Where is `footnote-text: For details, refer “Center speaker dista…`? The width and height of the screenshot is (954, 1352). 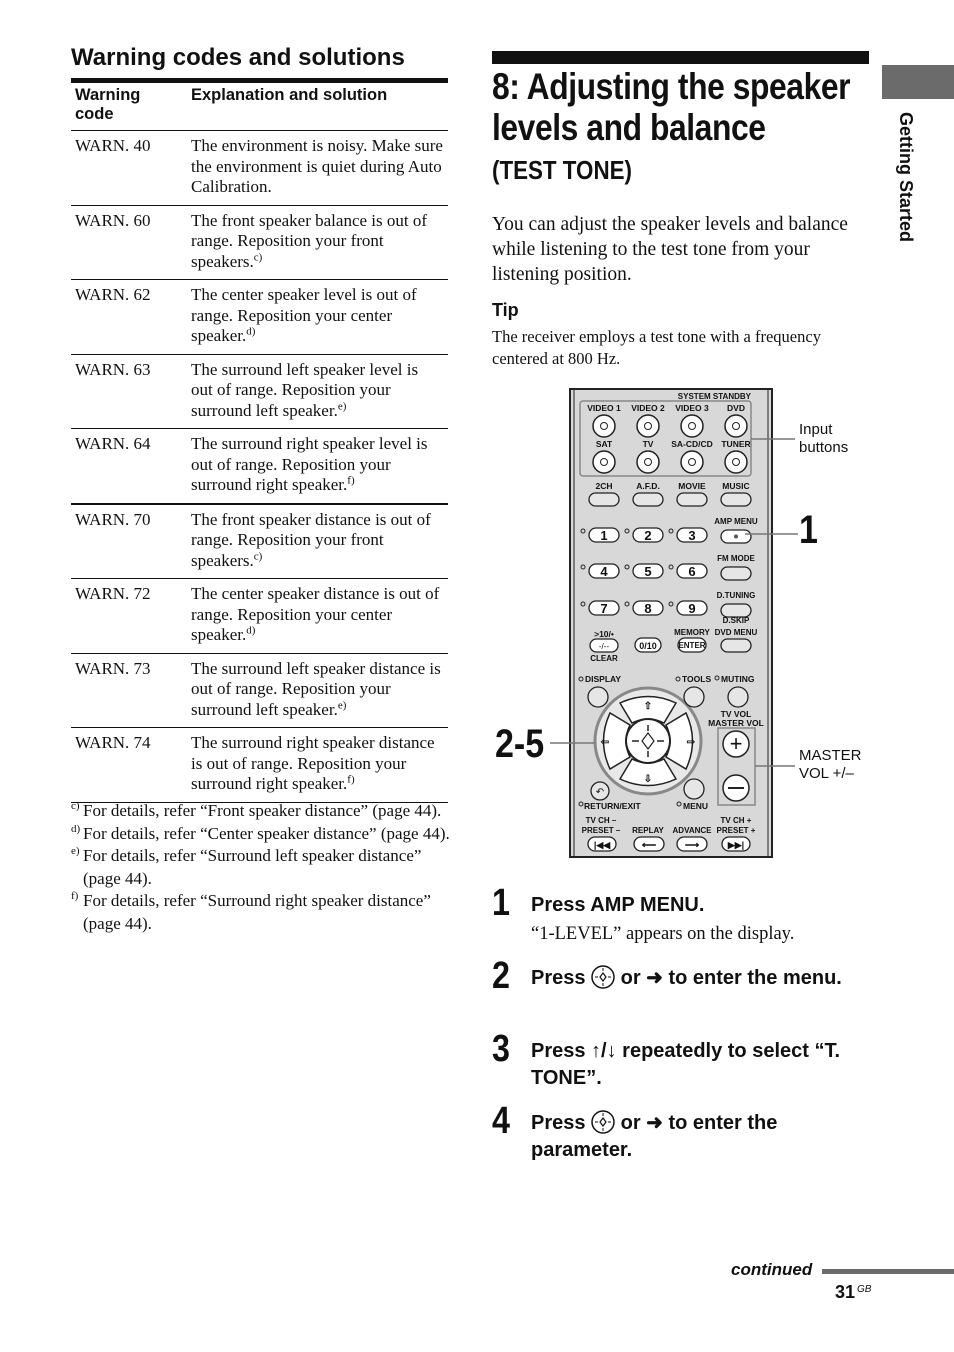
footnote-text: For details, refer “Center speaker dista… is located at coordinates (266, 833).